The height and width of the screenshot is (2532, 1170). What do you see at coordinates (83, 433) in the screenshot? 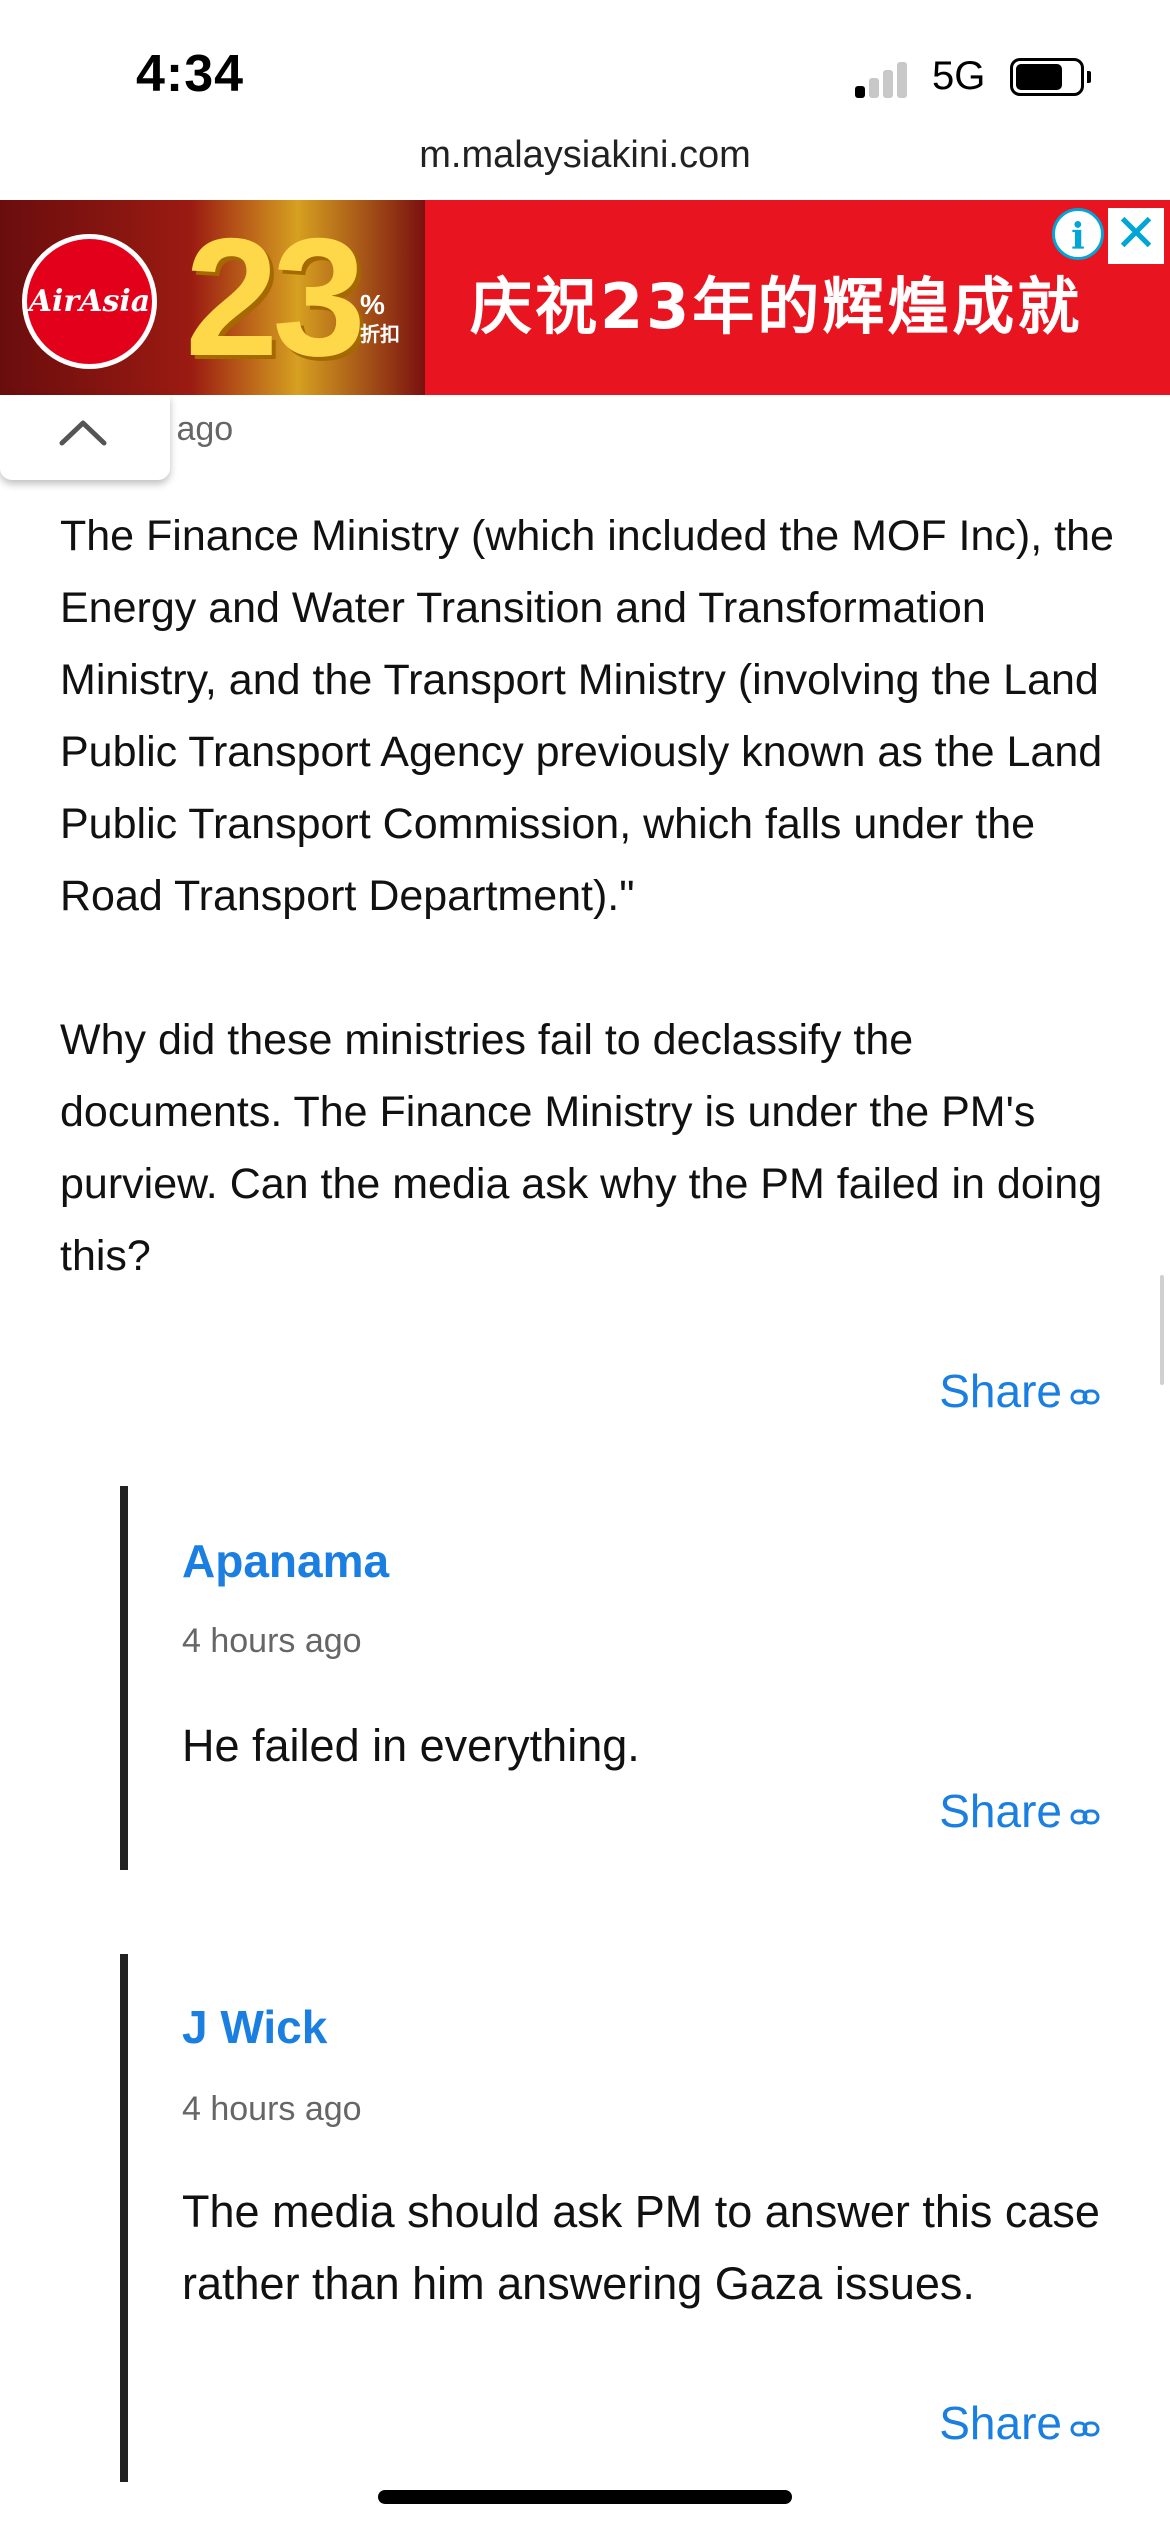
I see `chevron-up-icon` at bounding box center [83, 433].